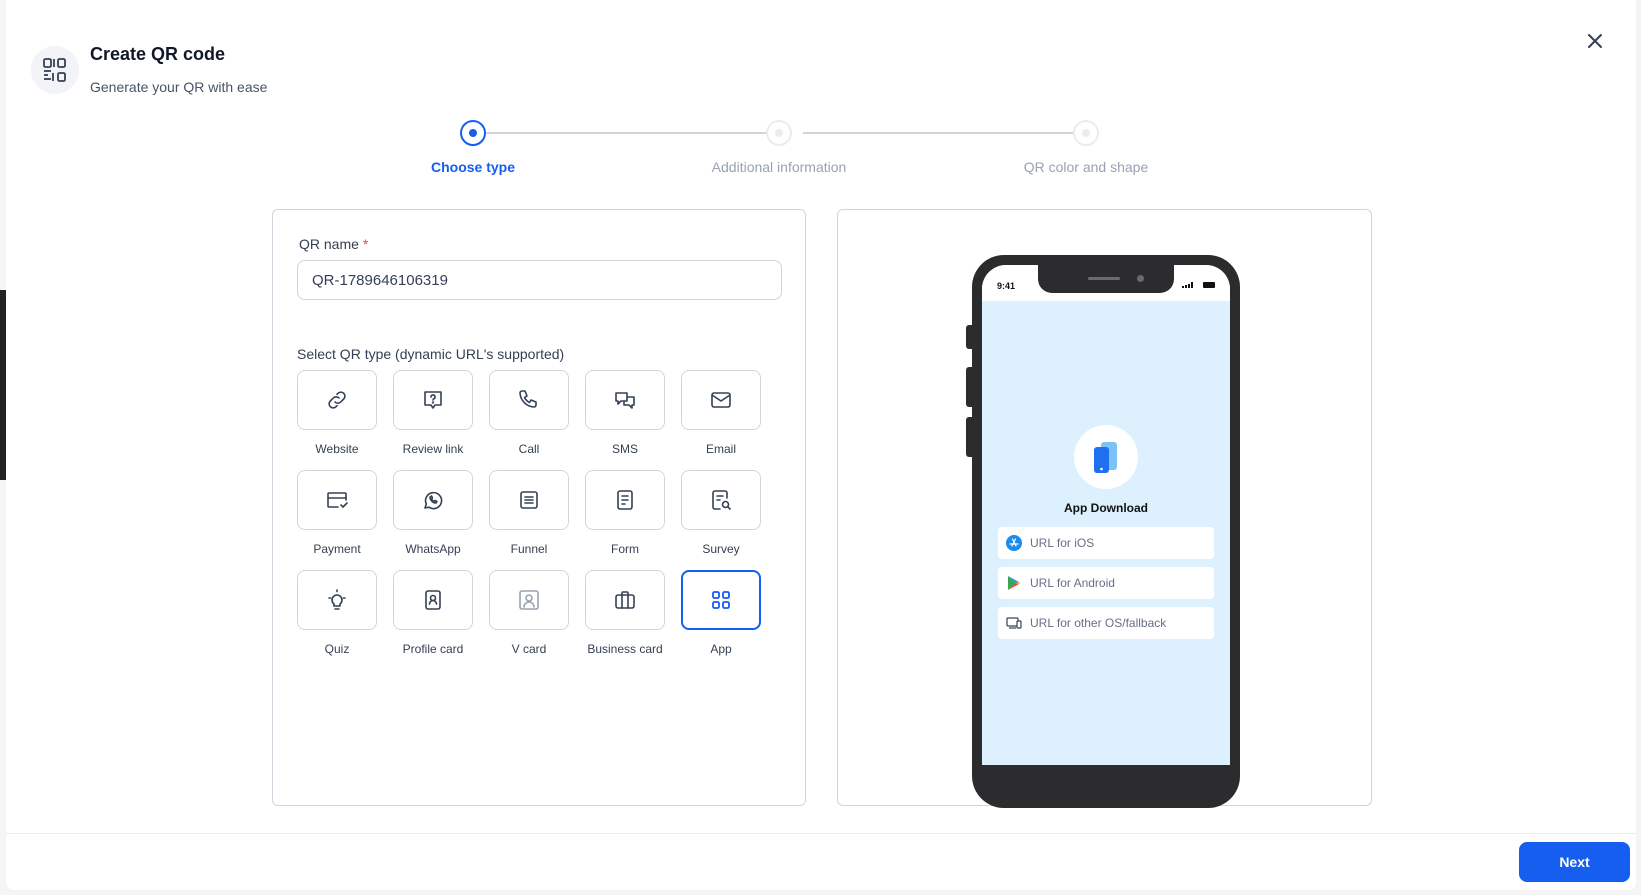 Image resolution: width=1641 pixels, height=895 pixels. What do you see at coordinates (55, 70) in the screenshot?
I see `qr-code-icon` at bounding box center [55, 70].